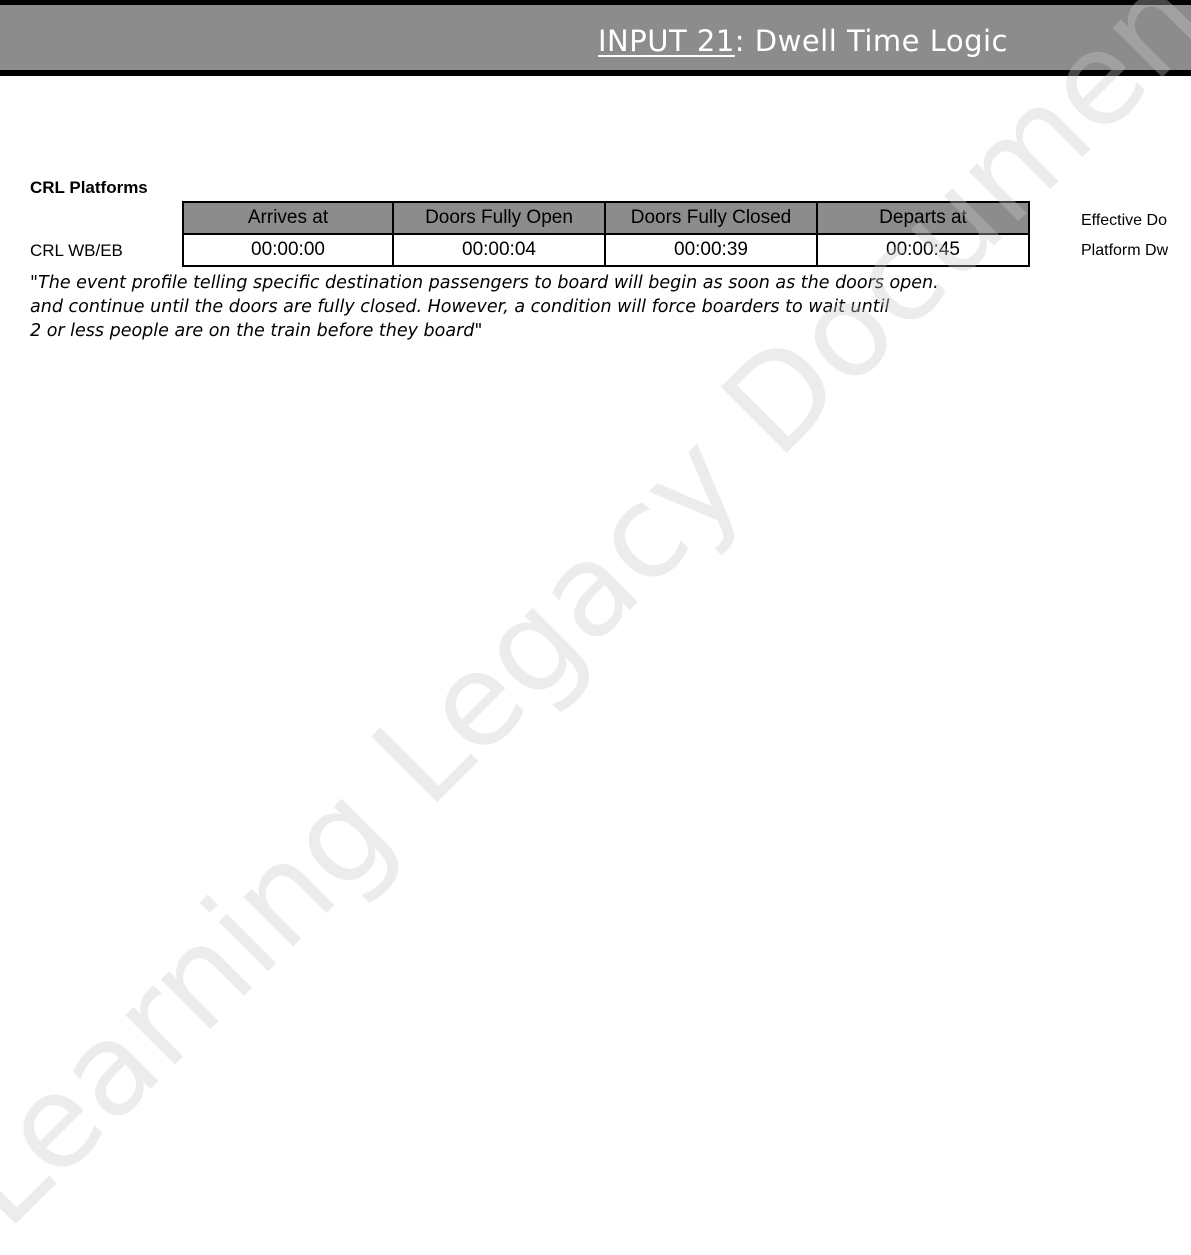  What do you see at coordinates (923, 250) in the screenshot?
I see `cell-departs-at: 00:00:45` at bounding box center [923, 250].